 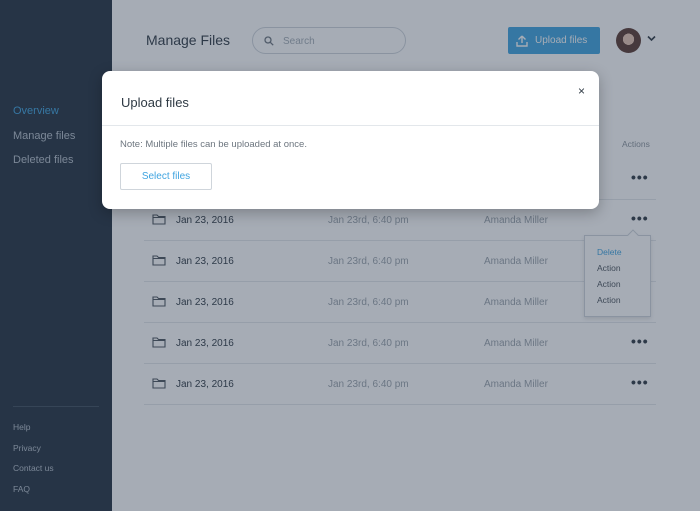 What do you see at coordinates (581, 91) in the screenshot?
I see `close-icon: ×` at bounding box center [581, 91].